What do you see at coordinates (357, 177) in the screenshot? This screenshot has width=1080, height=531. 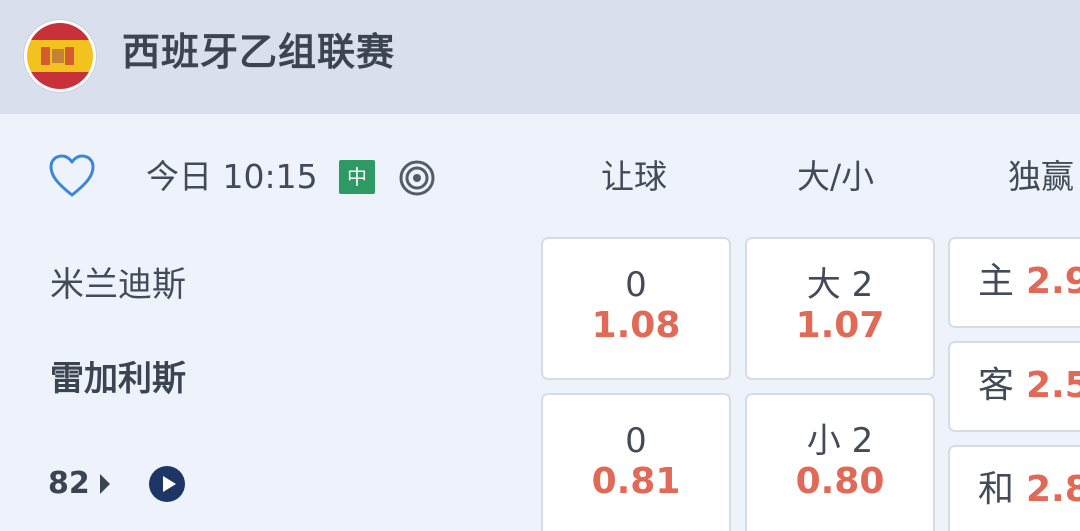 I see `live-badge: 中` at bounding box center [357, 177].